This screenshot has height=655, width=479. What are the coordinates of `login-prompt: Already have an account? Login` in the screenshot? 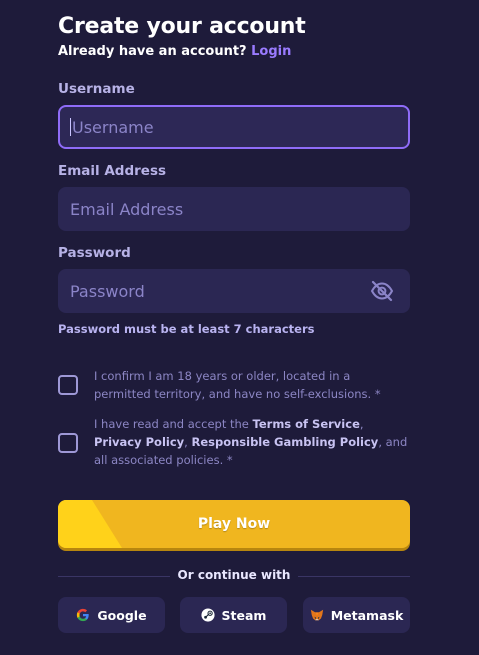 It's located at (174, 51).